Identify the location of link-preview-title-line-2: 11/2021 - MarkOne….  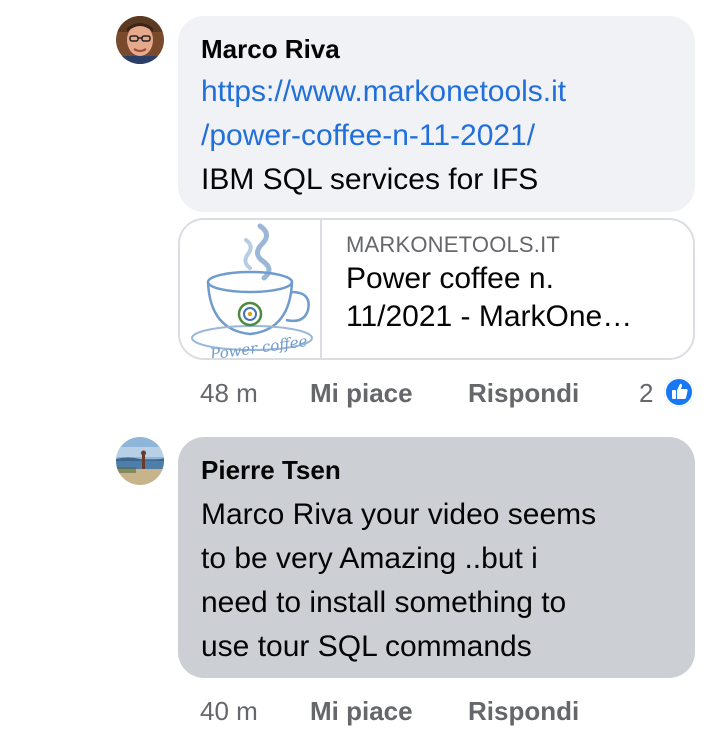
(511, 317).